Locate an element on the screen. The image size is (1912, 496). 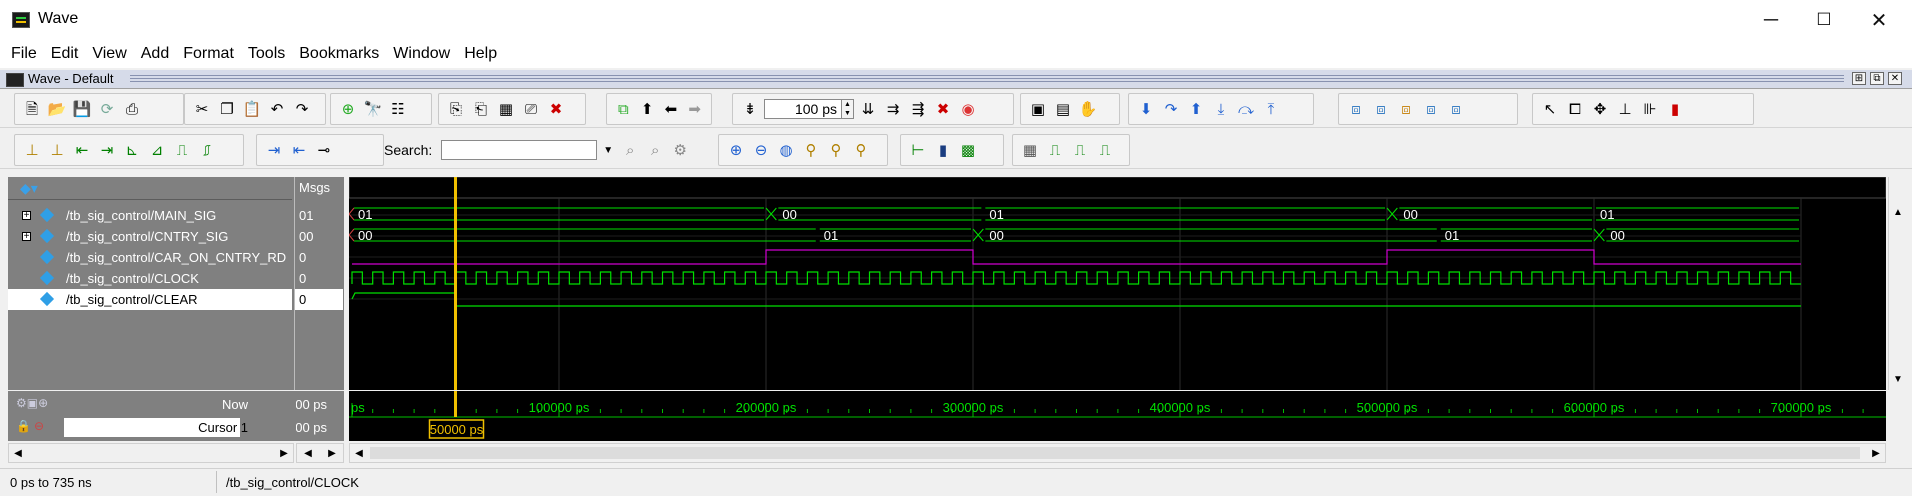
stop-icon: ✖ is located at coordinates (556, 109).